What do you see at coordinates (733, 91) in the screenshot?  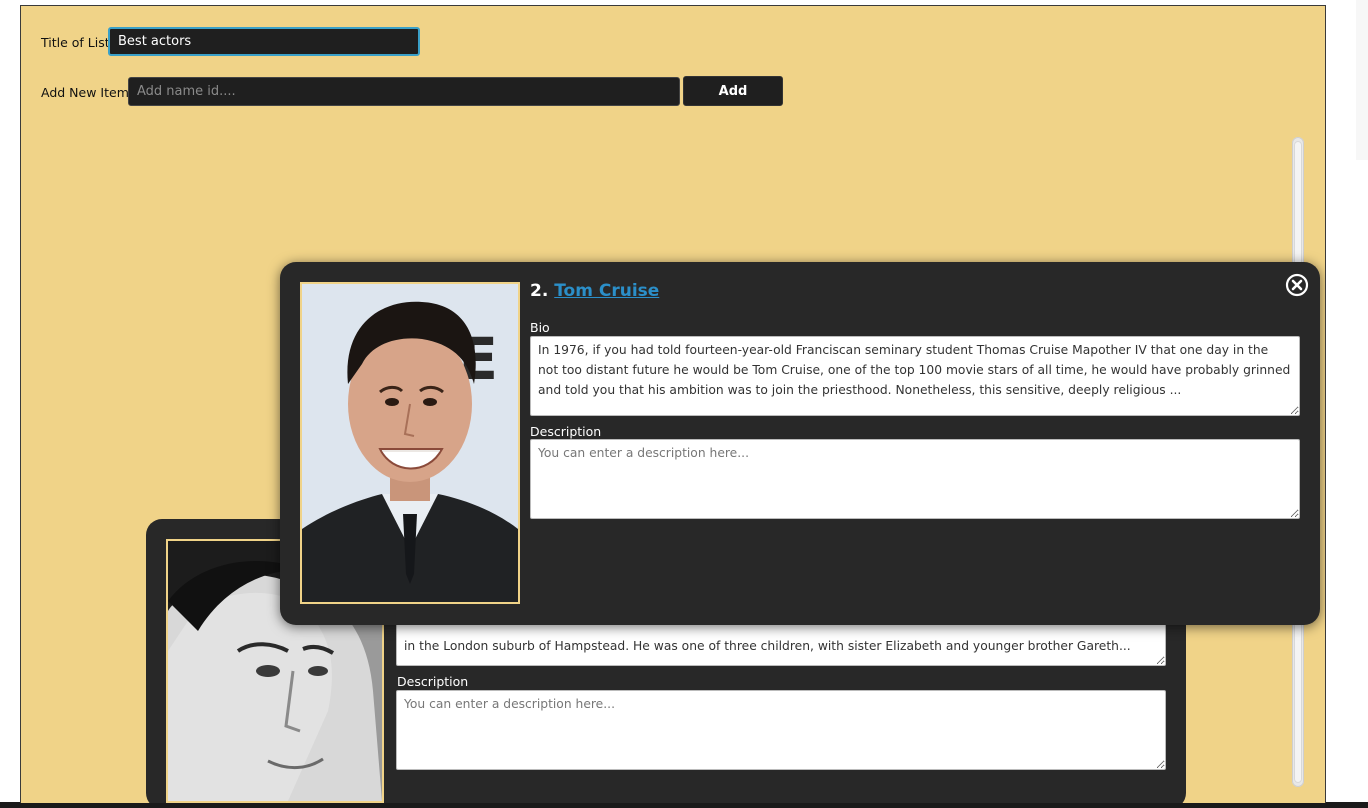 I see `add-button: Add` at bounding box center [733, 91].